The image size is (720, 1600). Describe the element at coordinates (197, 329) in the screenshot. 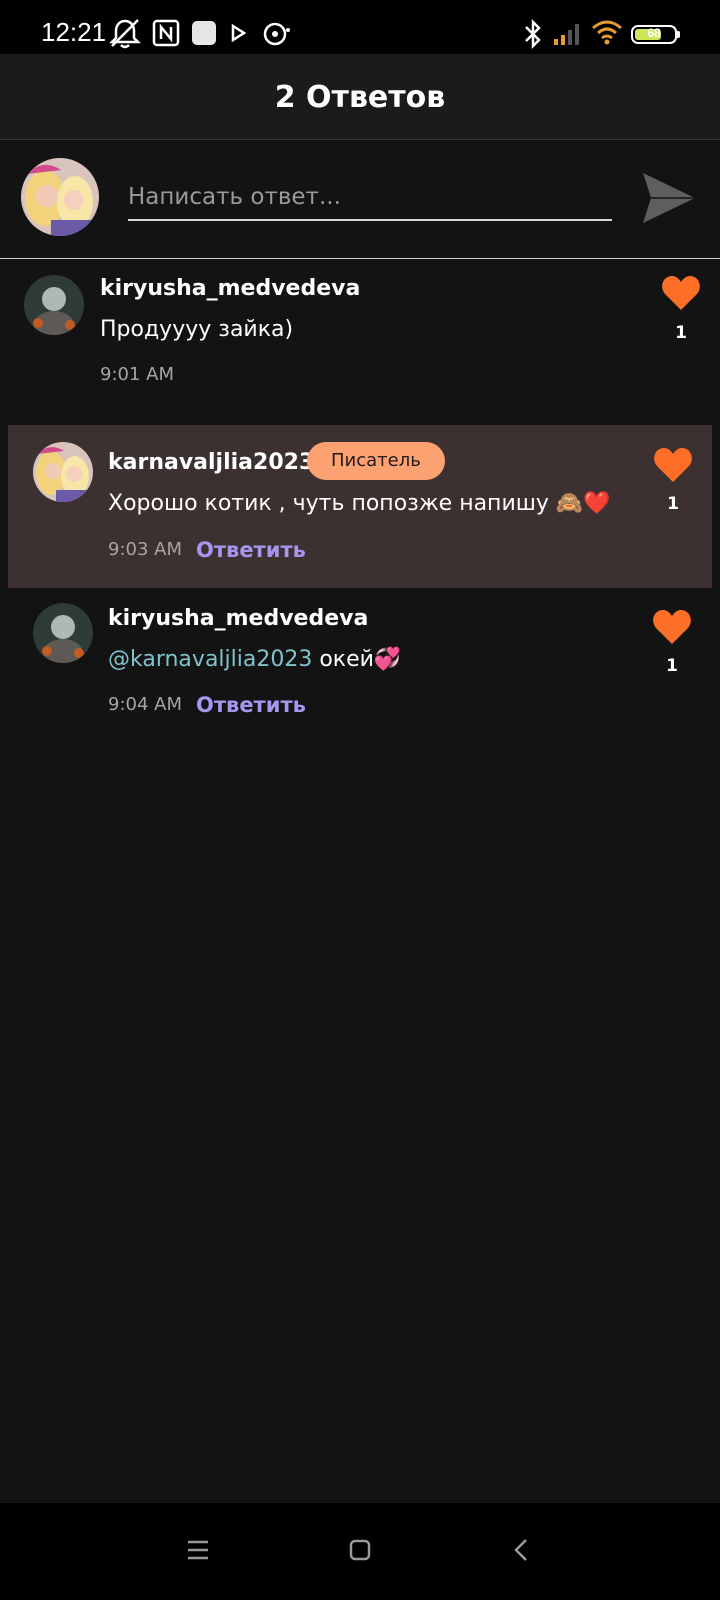

I see `comment-text: Продуууу зайка)` at that location.